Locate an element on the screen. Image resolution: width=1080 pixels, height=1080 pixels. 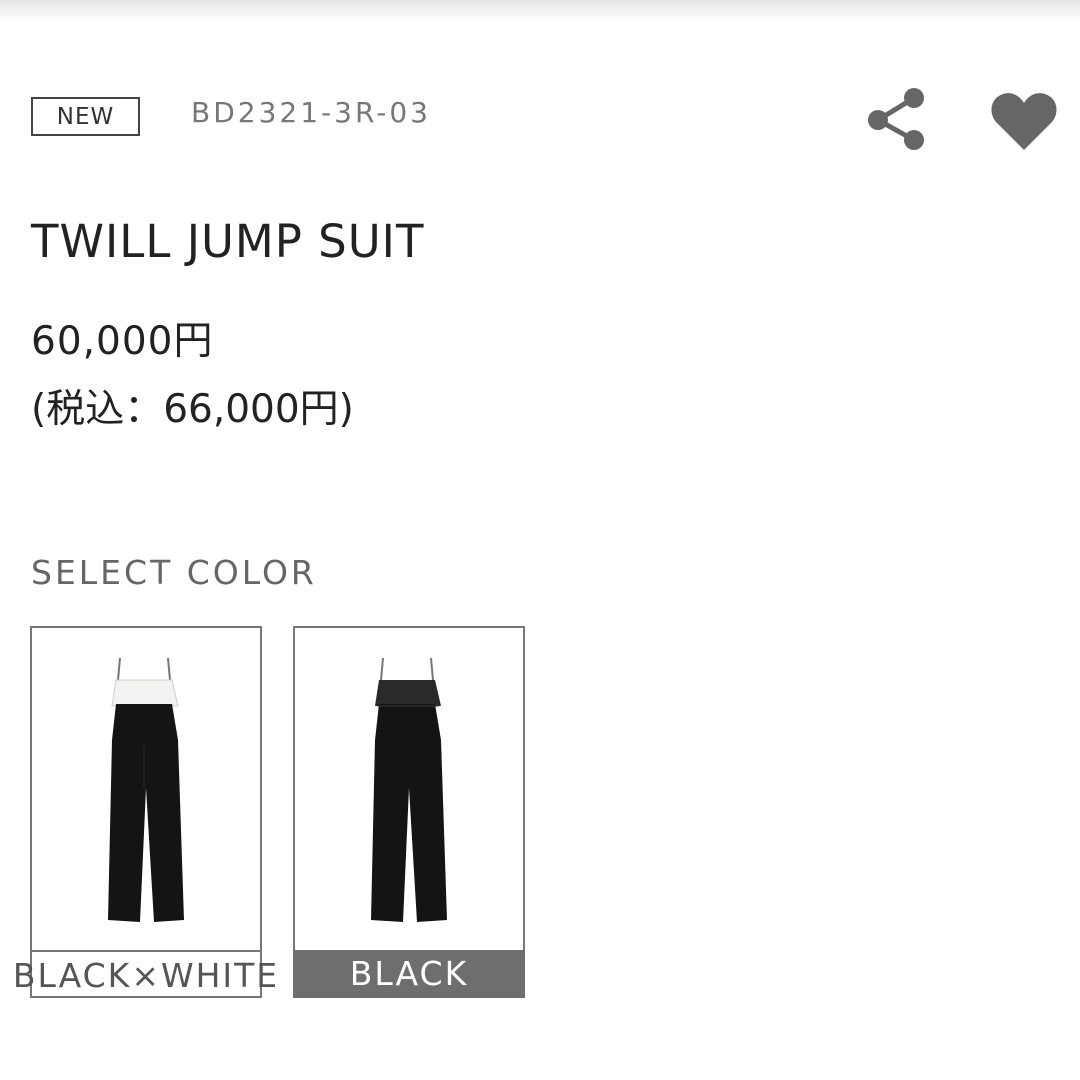
product-sku: BD2321-3R-03 is located at coordinates (311, 112).